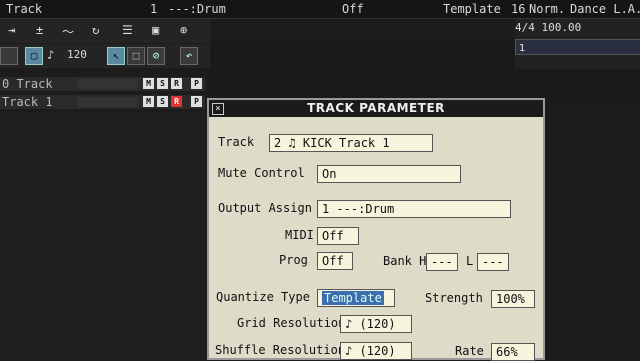 The height and width of the screenshot is (361, 640). What do you see at coordinates (470, 261) in the screenshot?
I see `bank-l-label: L` at bounding box center [470, 261].